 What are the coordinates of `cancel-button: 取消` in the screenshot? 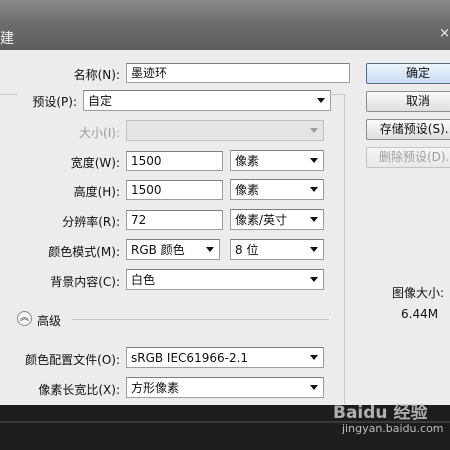 It's located at (408, 101).